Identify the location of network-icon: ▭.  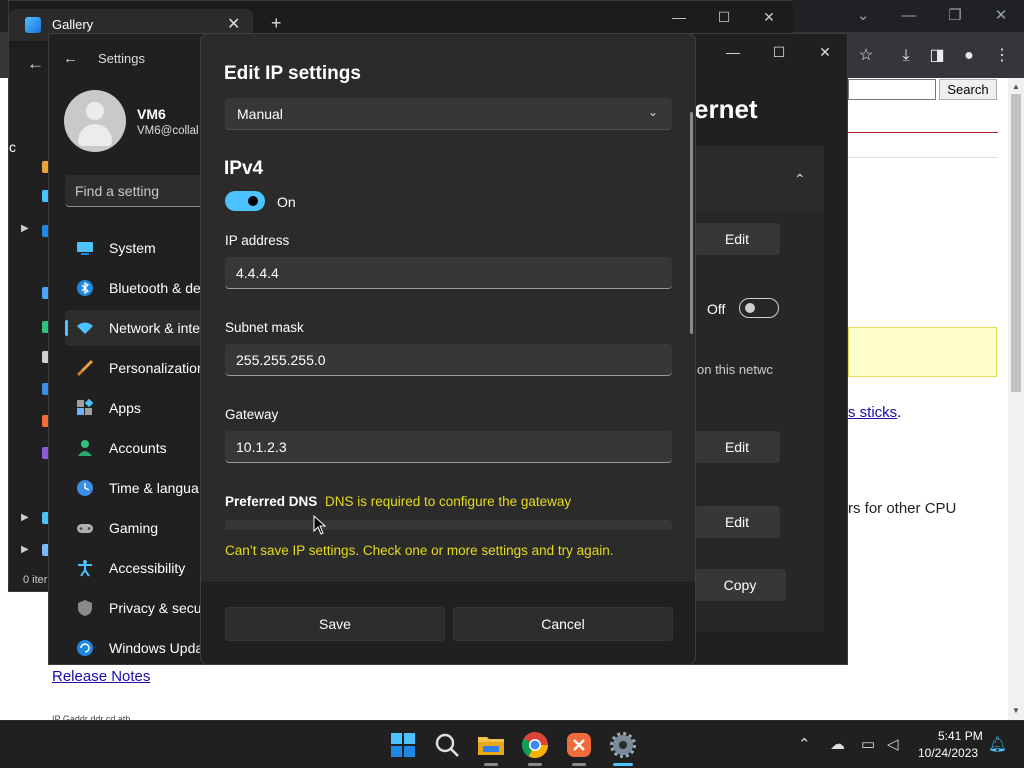
(868, 744).